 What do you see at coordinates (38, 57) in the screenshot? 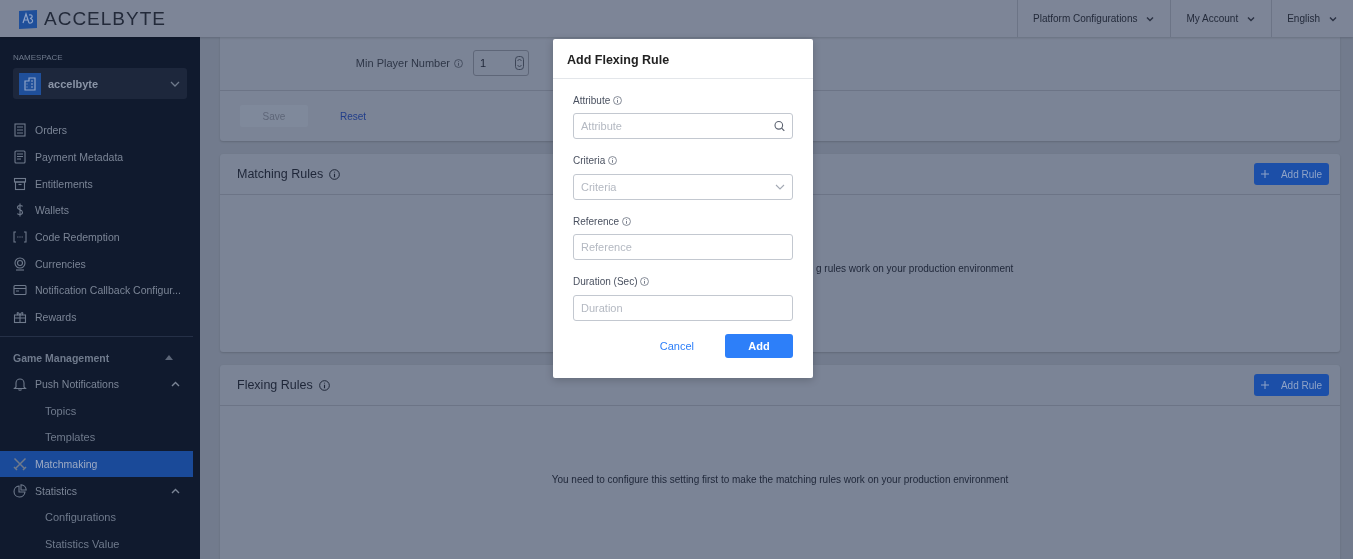
I see `namespace-label: NAMESPACE` at bounding box center [38, 57].